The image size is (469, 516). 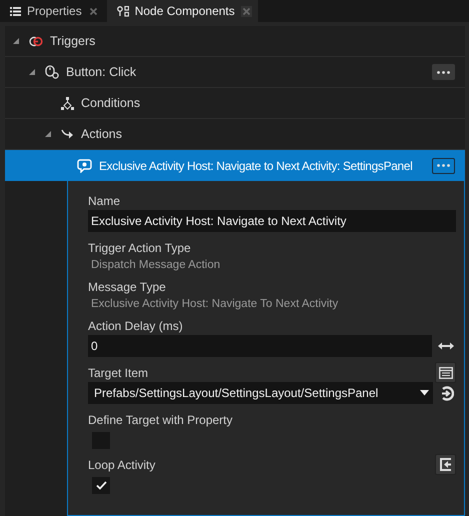 I want to click on picker-button, so click(x=445, y=372).